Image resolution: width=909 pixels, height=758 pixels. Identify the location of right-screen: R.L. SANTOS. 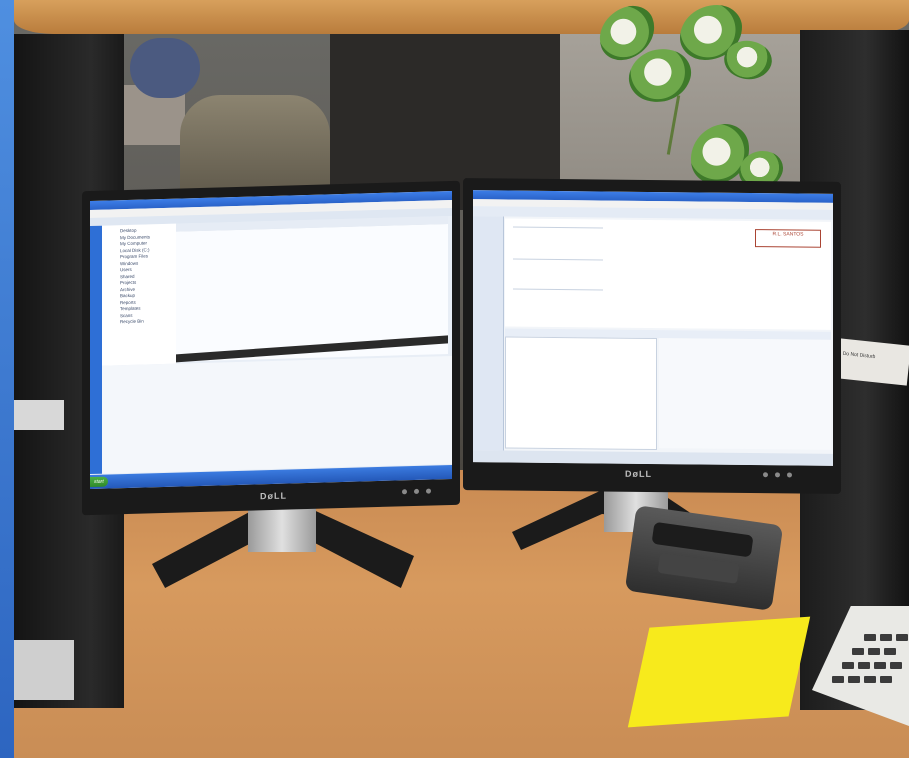
(653, 328).